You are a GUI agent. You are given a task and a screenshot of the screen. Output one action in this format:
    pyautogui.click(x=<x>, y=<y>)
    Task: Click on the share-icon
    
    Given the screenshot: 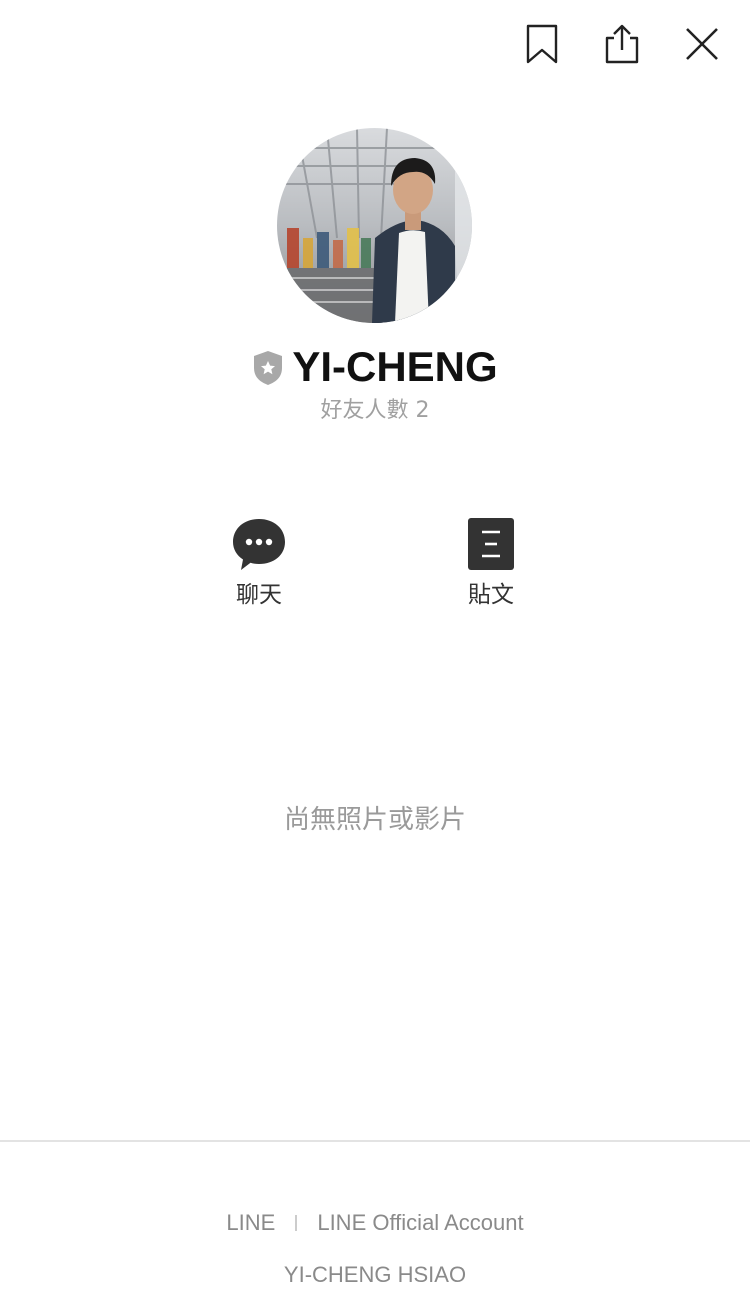 What is the action you would take?
    pyautogui.click(x=622, y=44)
    